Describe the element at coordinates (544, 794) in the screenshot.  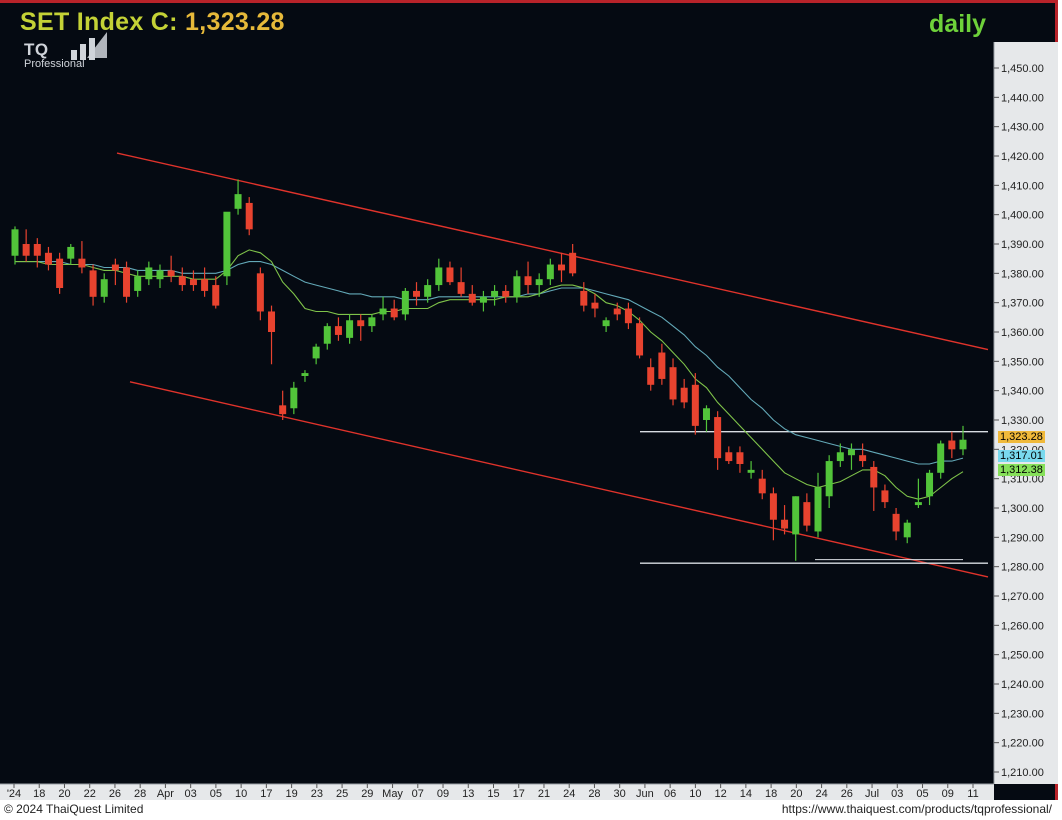
I see `x-tick-label: 21` at that location.